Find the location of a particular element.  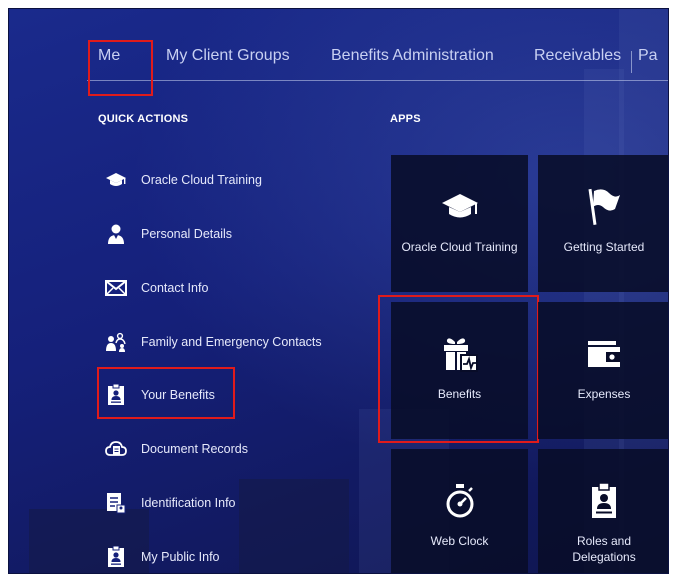

app-tile-expenses: Expenses is located at coordinates (603, 370).